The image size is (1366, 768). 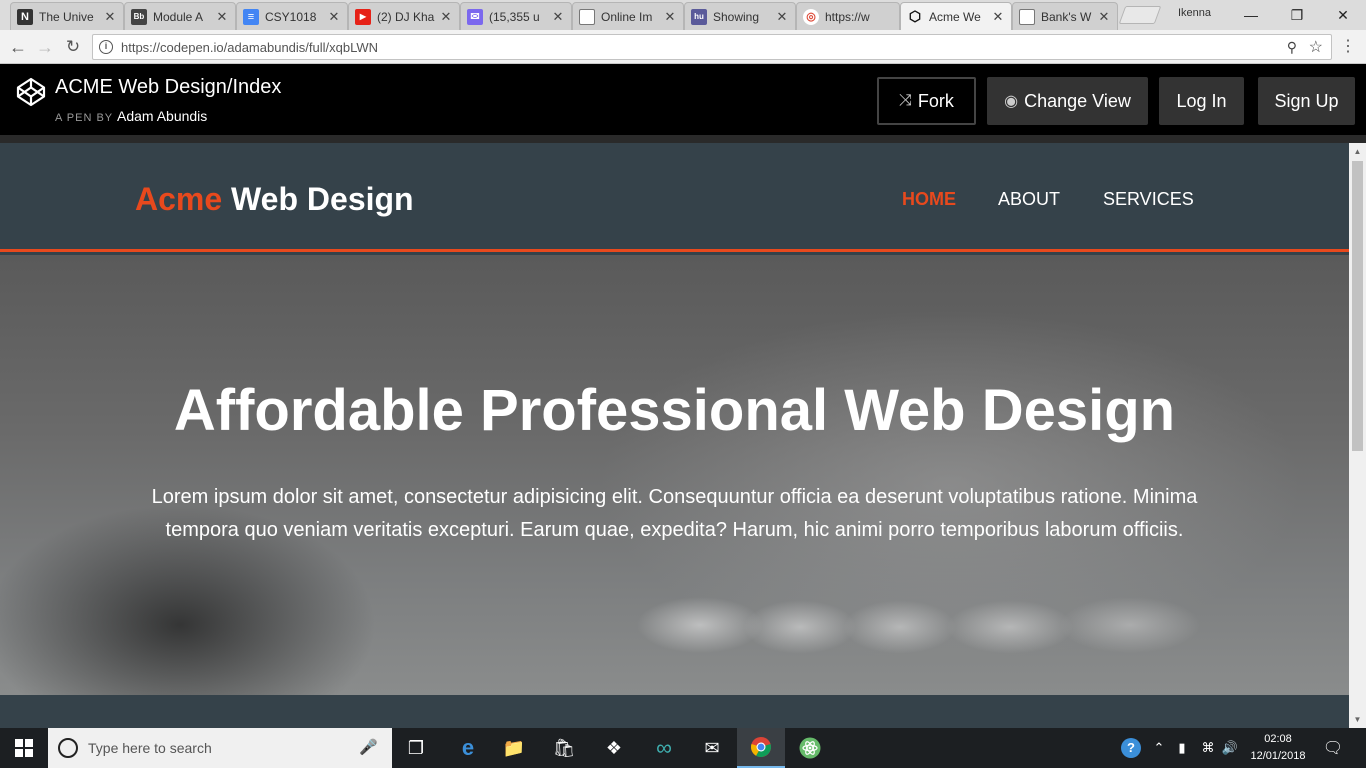 I want to click on browser-tab: ▶ (2) DJ Kha ✕, so click(x=404, y=16).